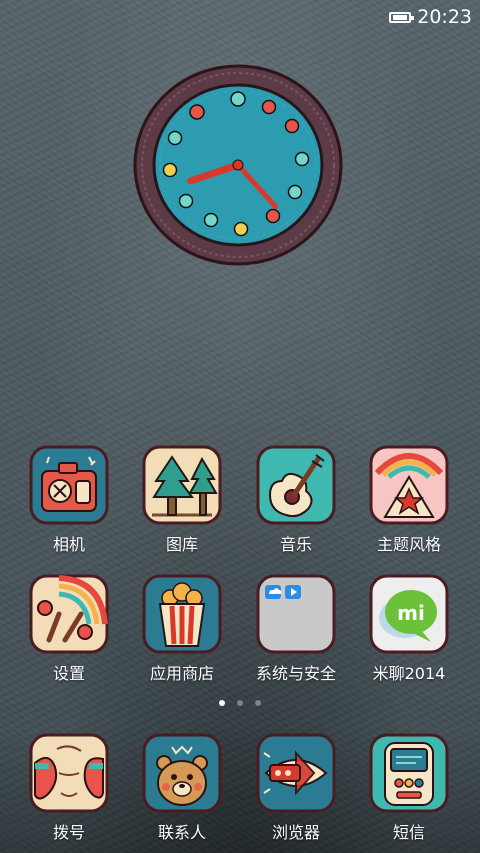 The width and height of the screenshot is (480, 853). Describe the element at coordinates (296, 773) in the screenshot. I see `browser-icon` at that location.